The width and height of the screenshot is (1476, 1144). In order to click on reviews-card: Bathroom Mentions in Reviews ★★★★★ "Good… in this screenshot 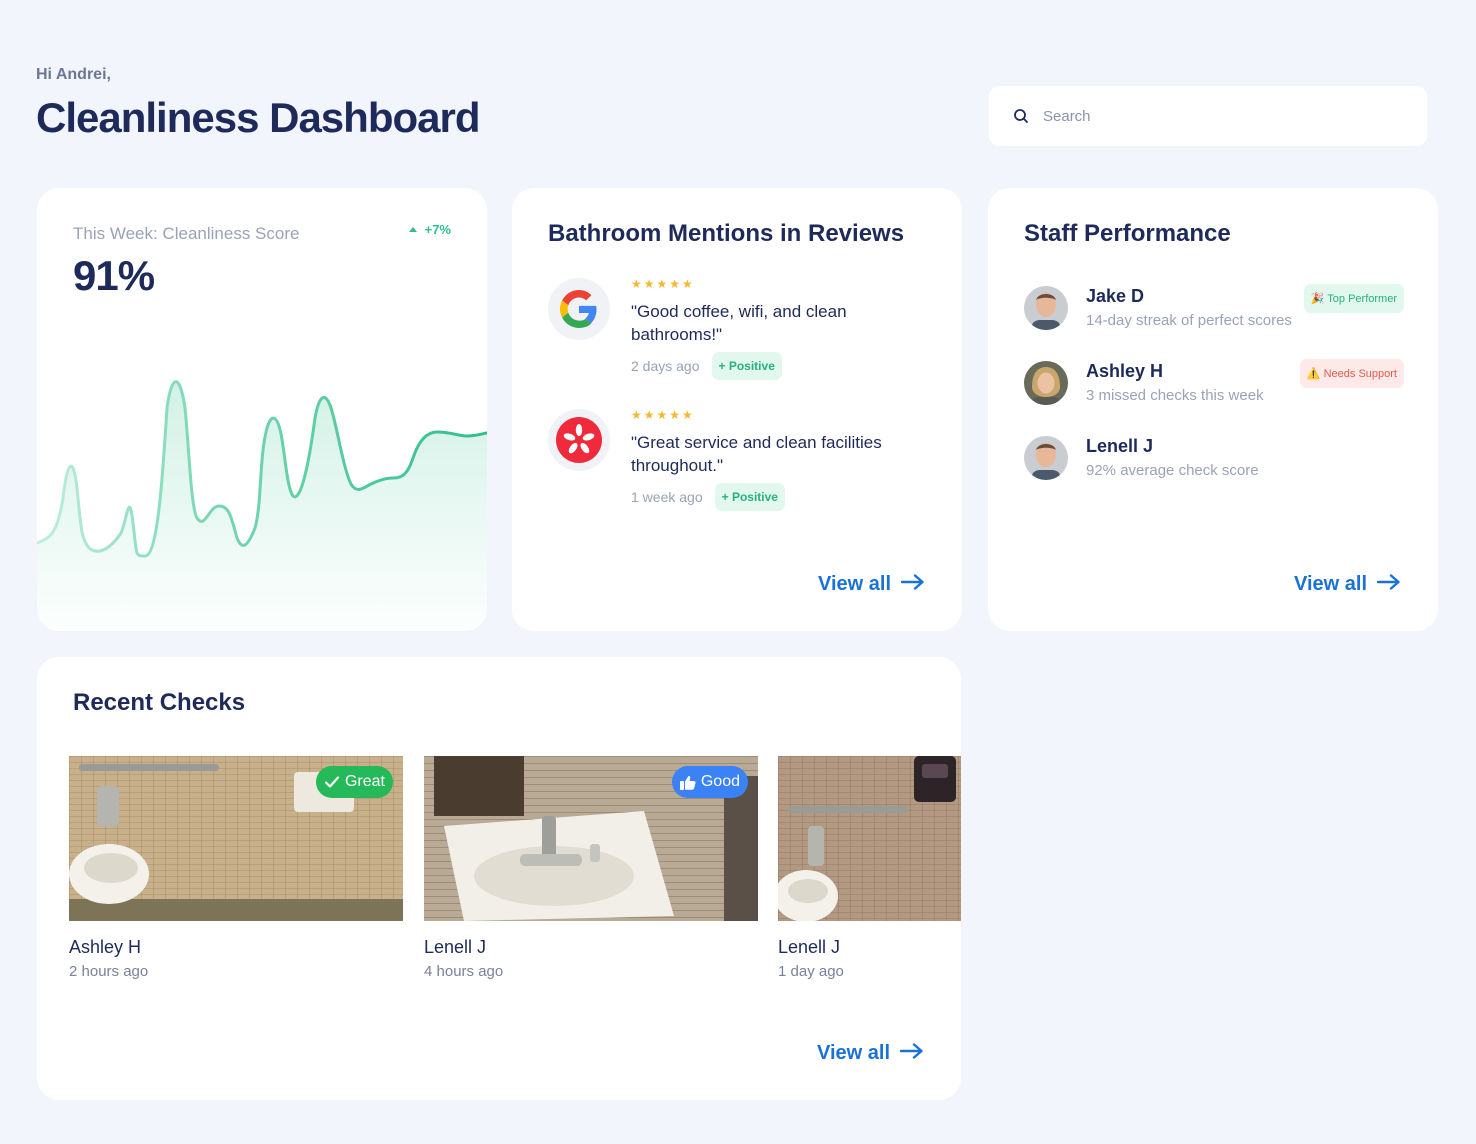, I will do `click(737, 409)`.